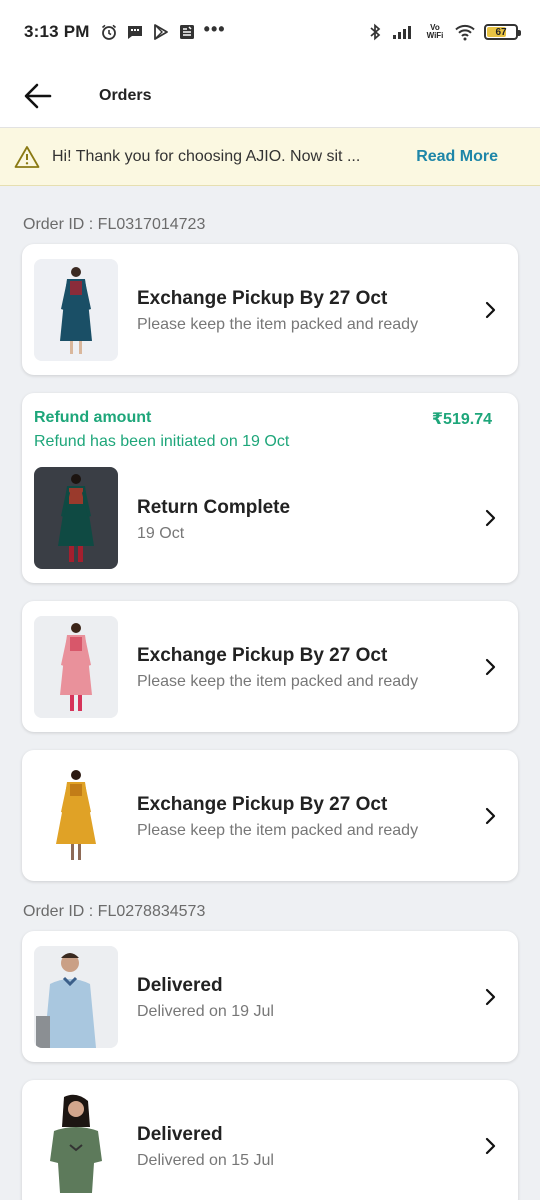 Image resolution: width=540 pixels, height=1200 pixels. What do you see at coordinates (125, 95) in the screenshot?
I see `page-title: Orders` at bounding box center [125, 95].